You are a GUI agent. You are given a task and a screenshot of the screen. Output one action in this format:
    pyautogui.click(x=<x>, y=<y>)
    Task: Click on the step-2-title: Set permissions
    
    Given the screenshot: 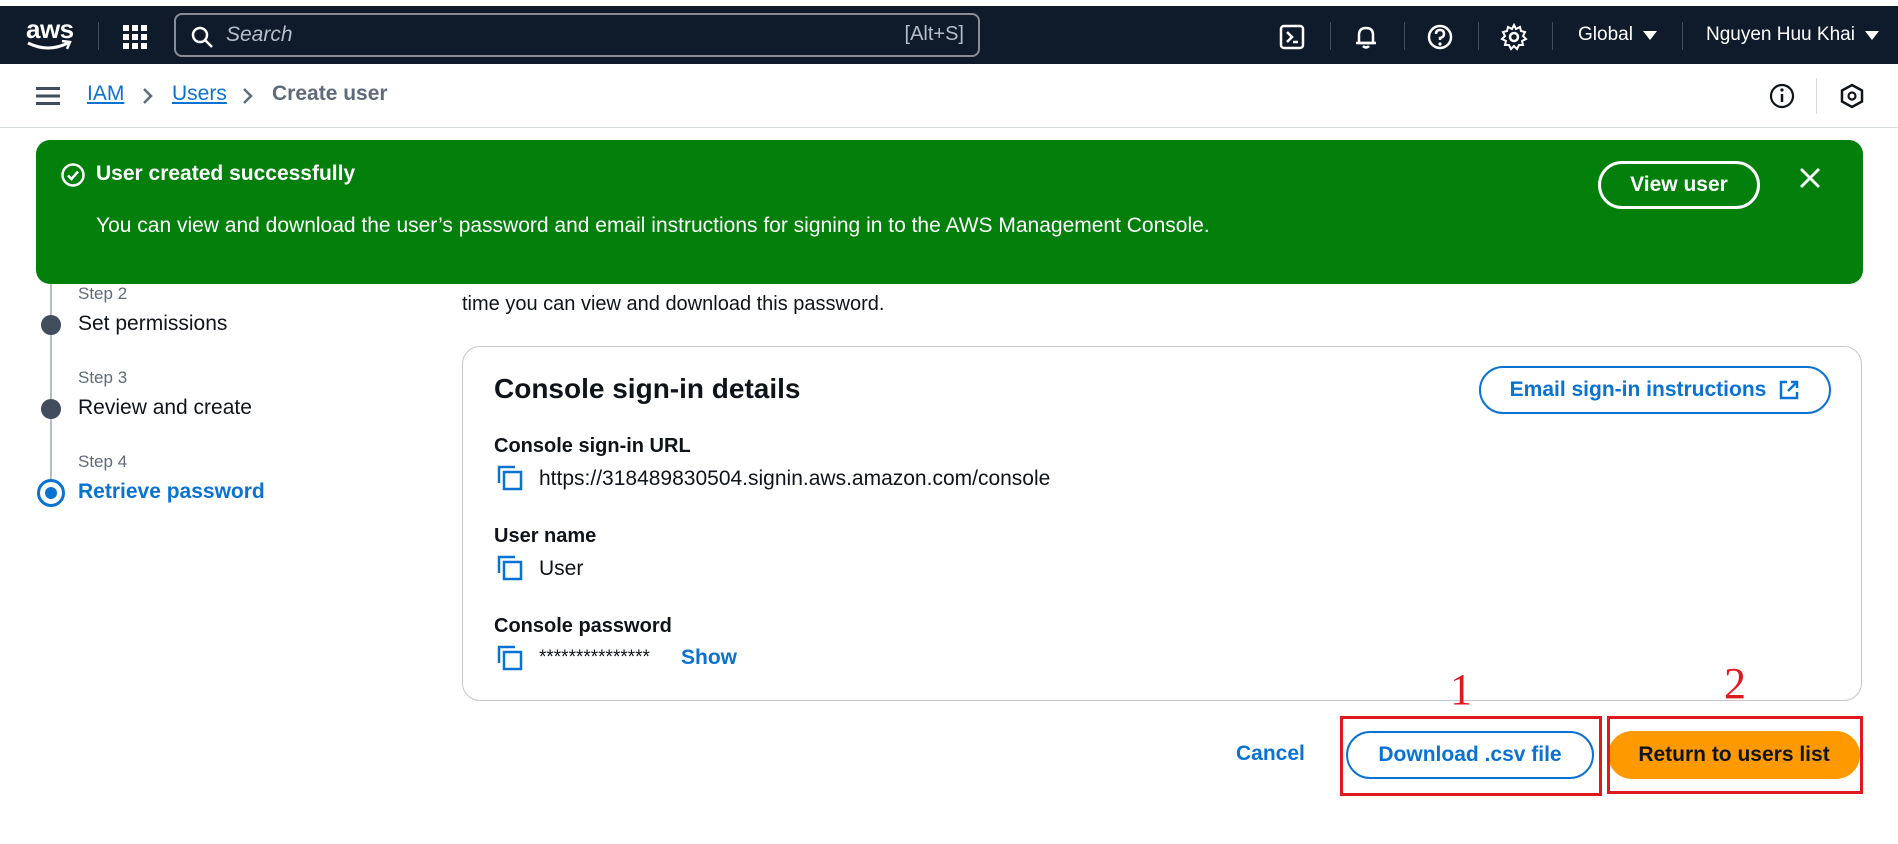 What is the action you would take?
    pyautogui.click(x=152, y=324)
    